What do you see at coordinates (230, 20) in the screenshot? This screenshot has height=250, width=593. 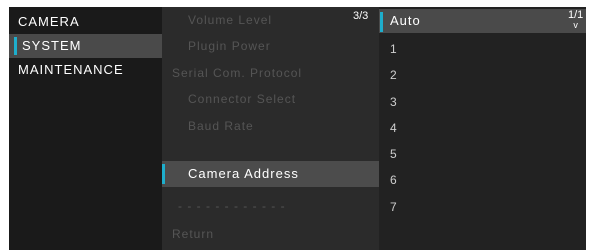 I see `menu-item-label: Volume Level` at bounding box center [230, 20].